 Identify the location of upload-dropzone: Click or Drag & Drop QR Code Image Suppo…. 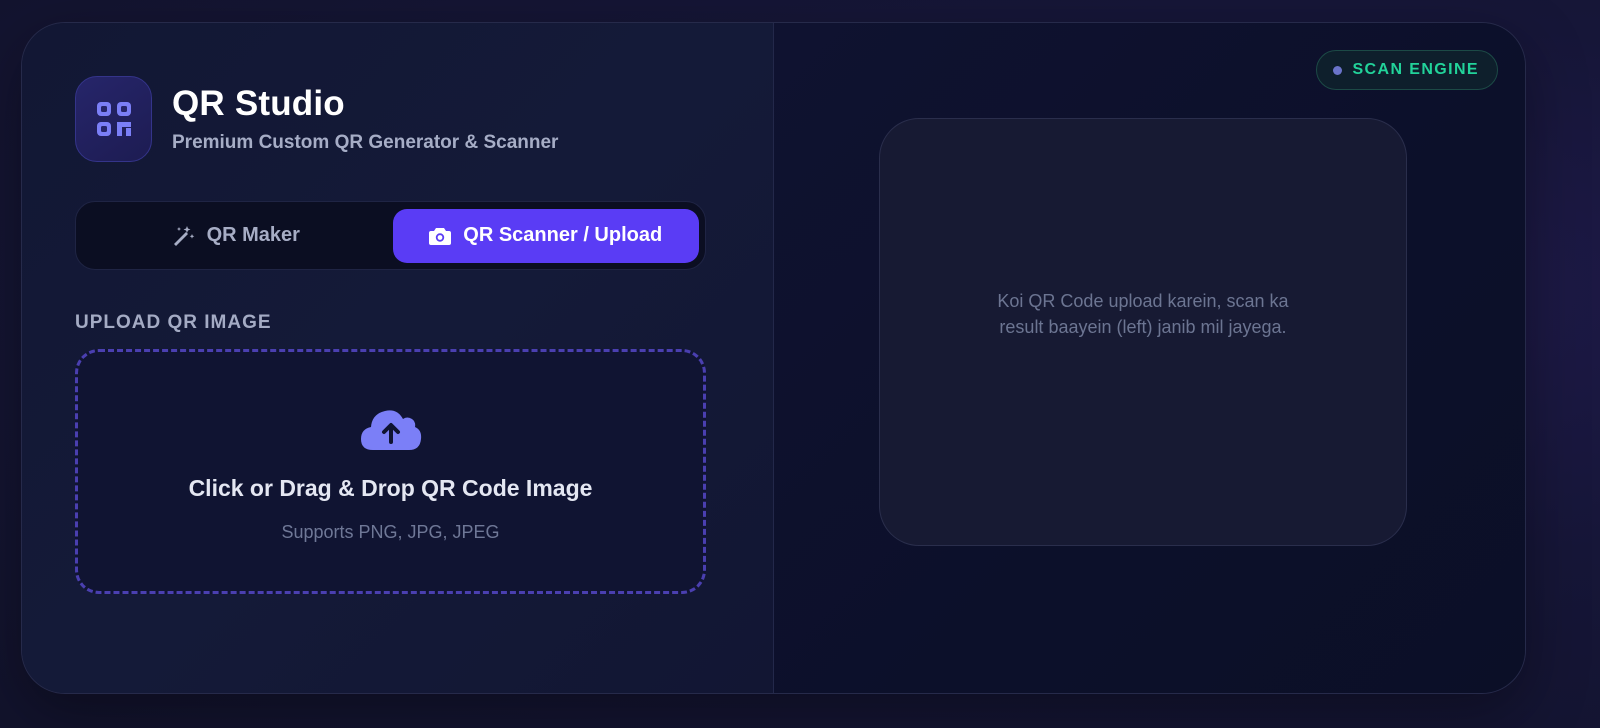
(390, 471).